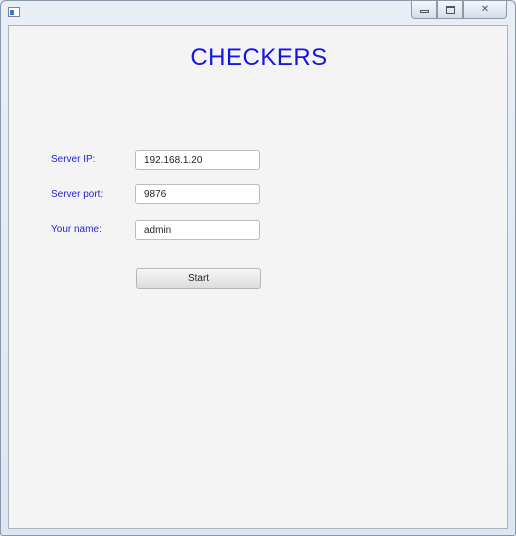 The image size is (516, 536). What do you see at coordinates (197, 160) in the screenshot?
I see `server-ip-input` at bounding box center [197, 160].